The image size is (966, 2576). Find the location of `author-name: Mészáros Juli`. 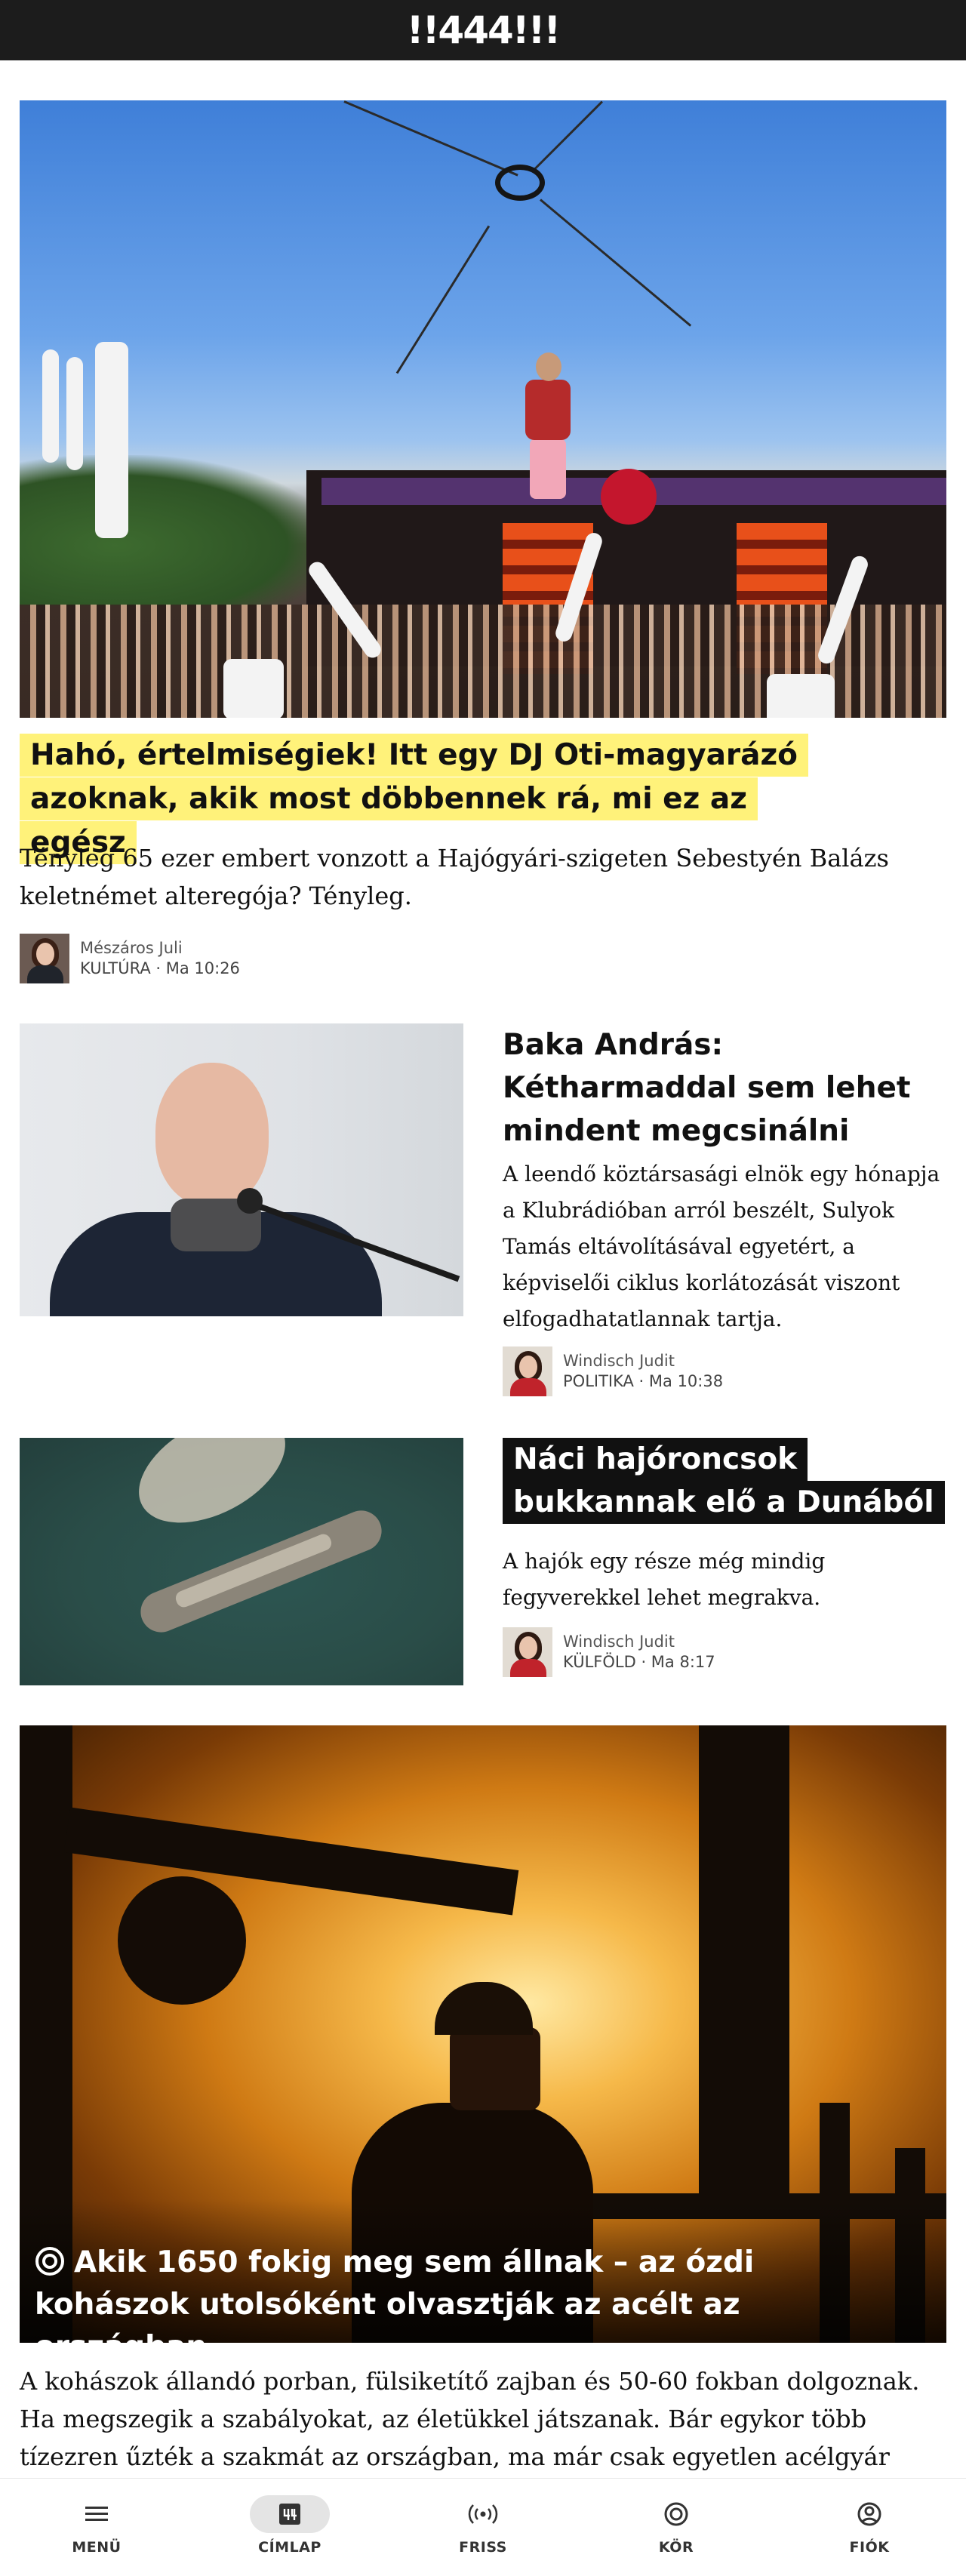

author-name: Mészáros Juli is located at coordinates (160, 948).